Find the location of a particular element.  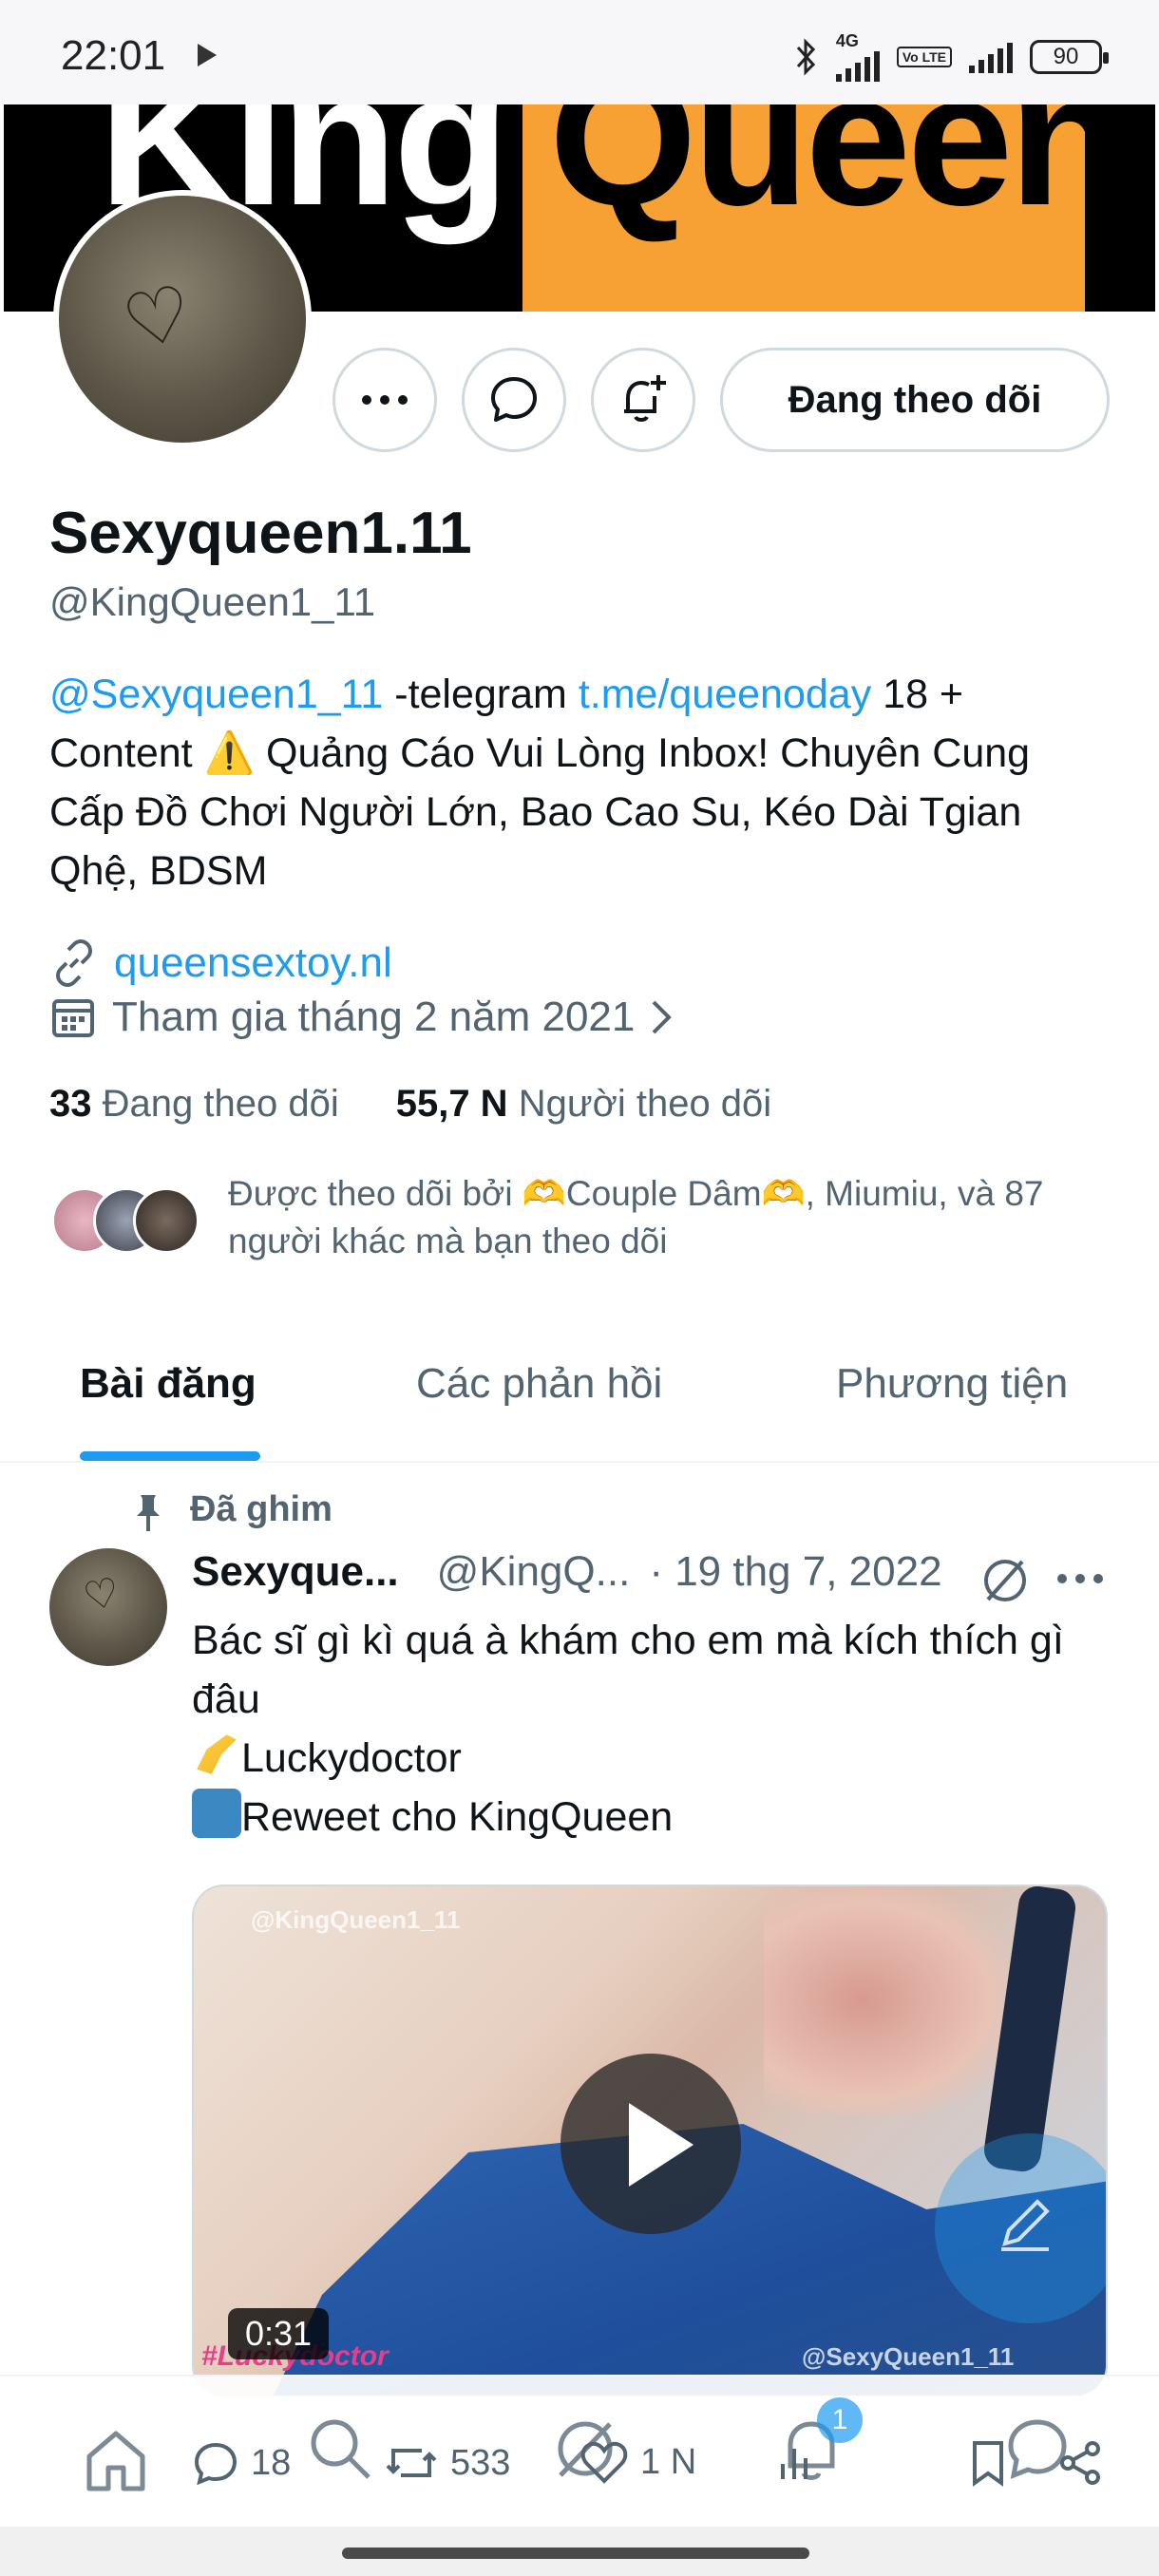

followers-count: 55,7 N is located at coordinates (451, 1104).